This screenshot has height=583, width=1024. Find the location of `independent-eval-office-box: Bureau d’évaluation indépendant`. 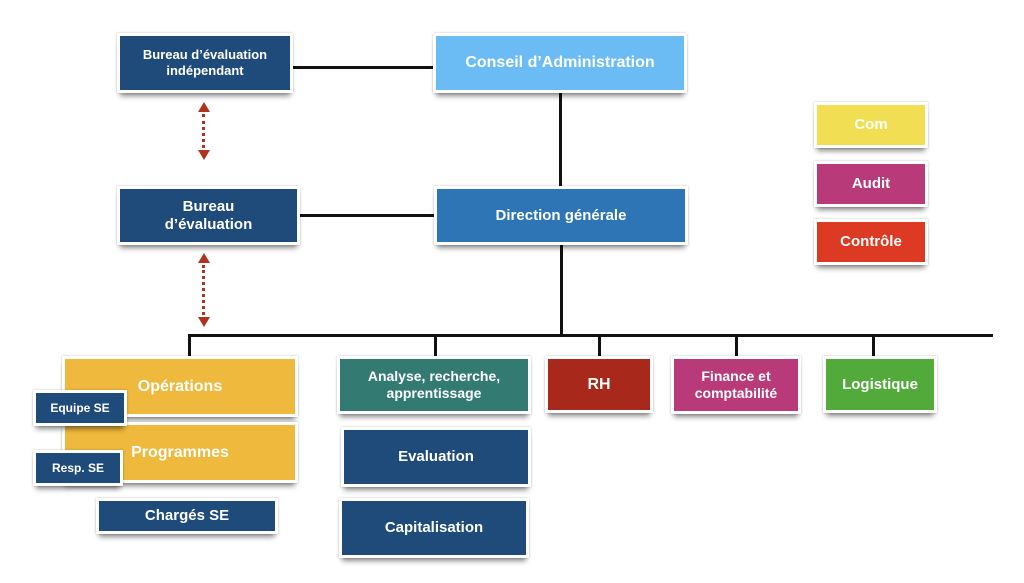

independent-eval-office-box: Bureau d’évaluation indépendant is located at coordinates (205, 63).